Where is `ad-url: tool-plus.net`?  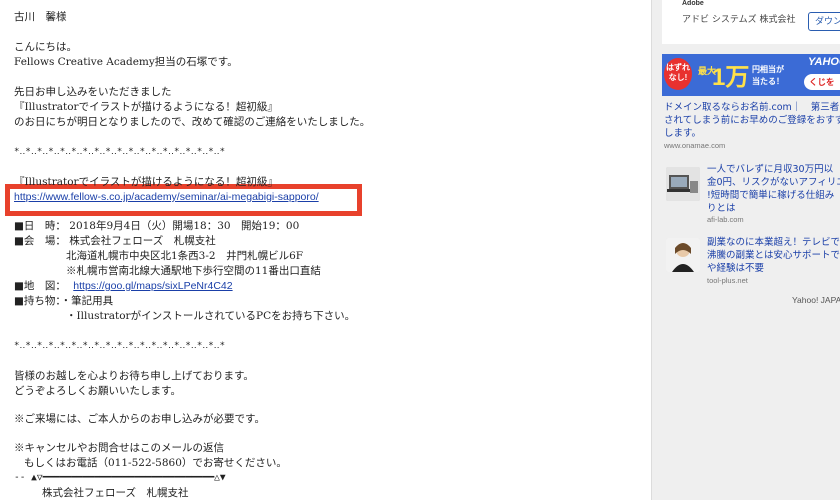 ad-url: tool-plus.net is located at coordinates (727, 280).